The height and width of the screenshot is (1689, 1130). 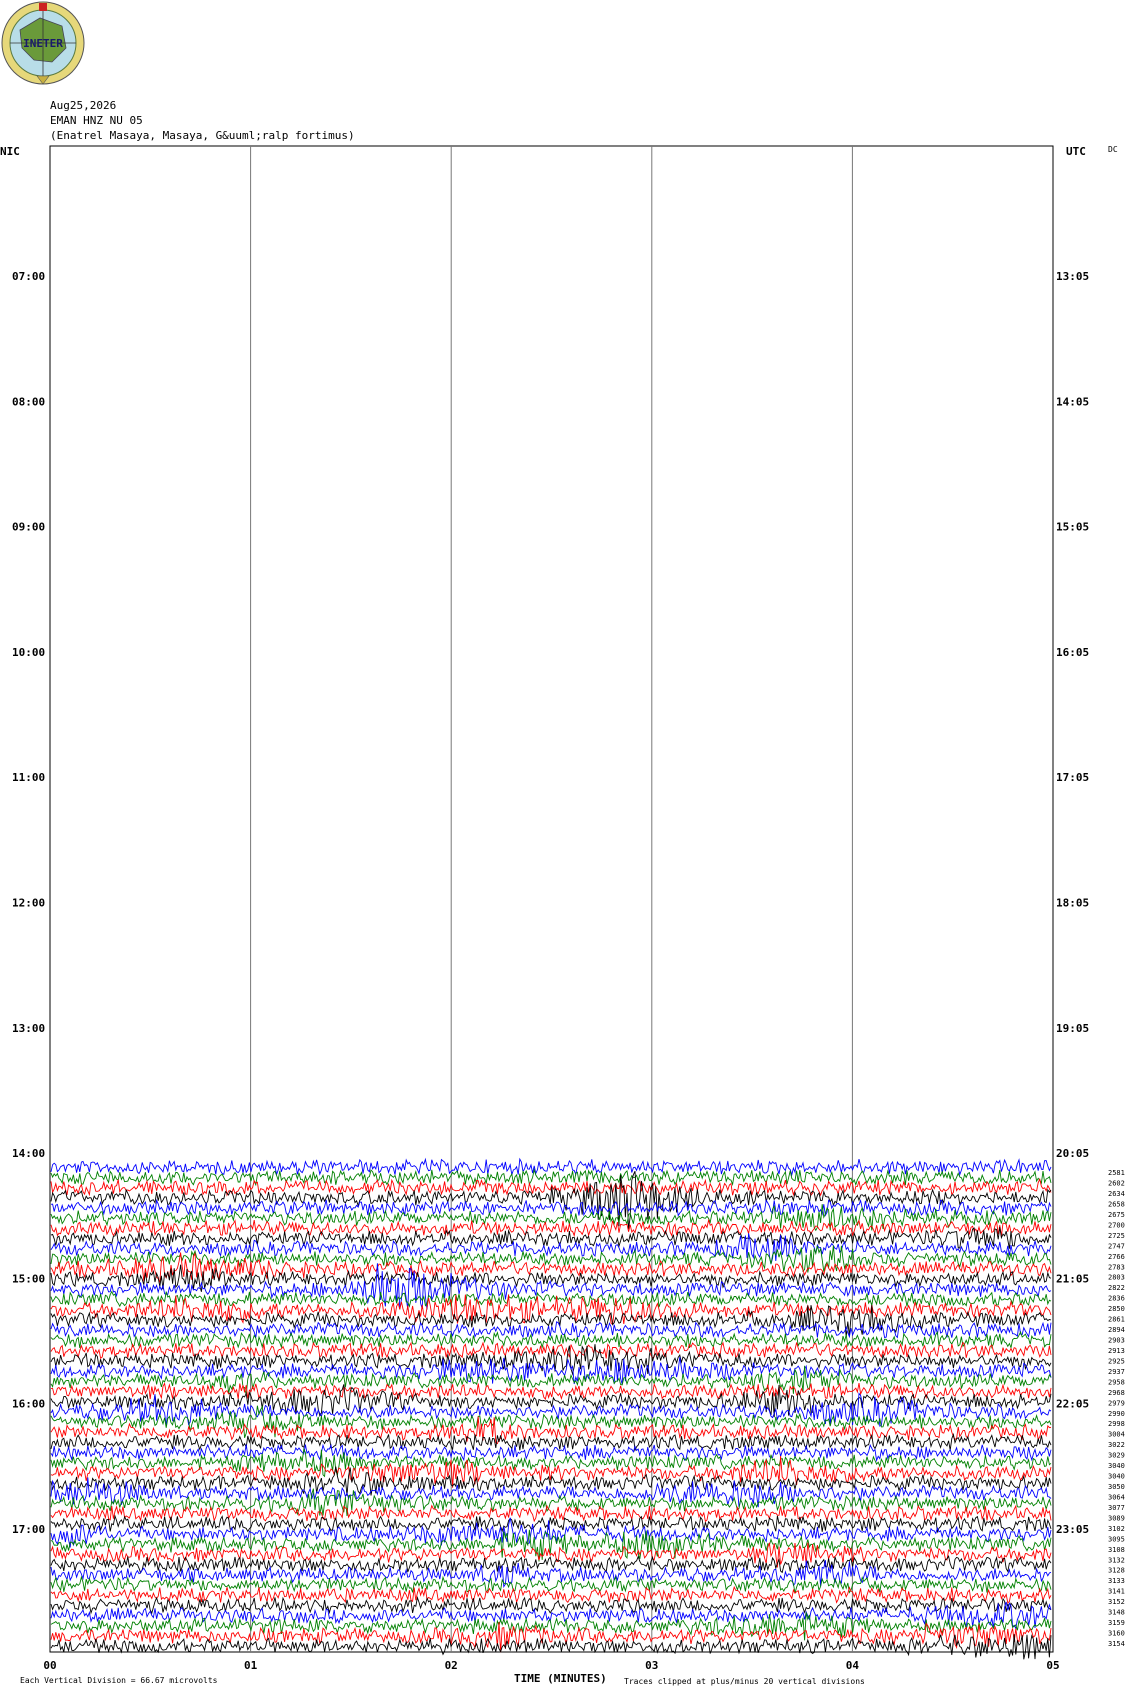 I want to click on right-time-label: 23:05, so click(x=1072, y=1529).